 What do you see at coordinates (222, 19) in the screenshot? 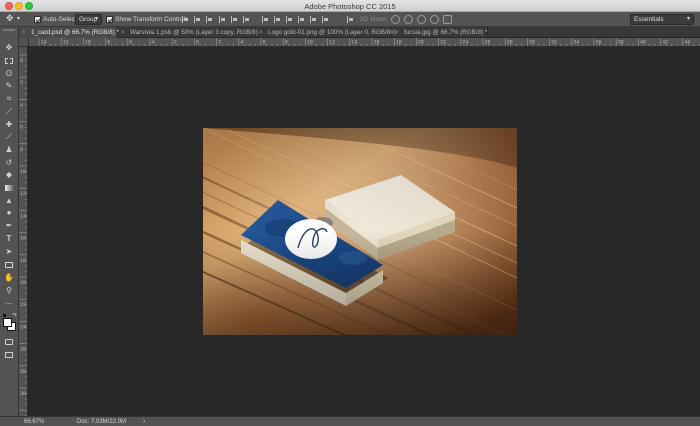
I see `align-left-edges-icon` at bounding box center [222, 19].